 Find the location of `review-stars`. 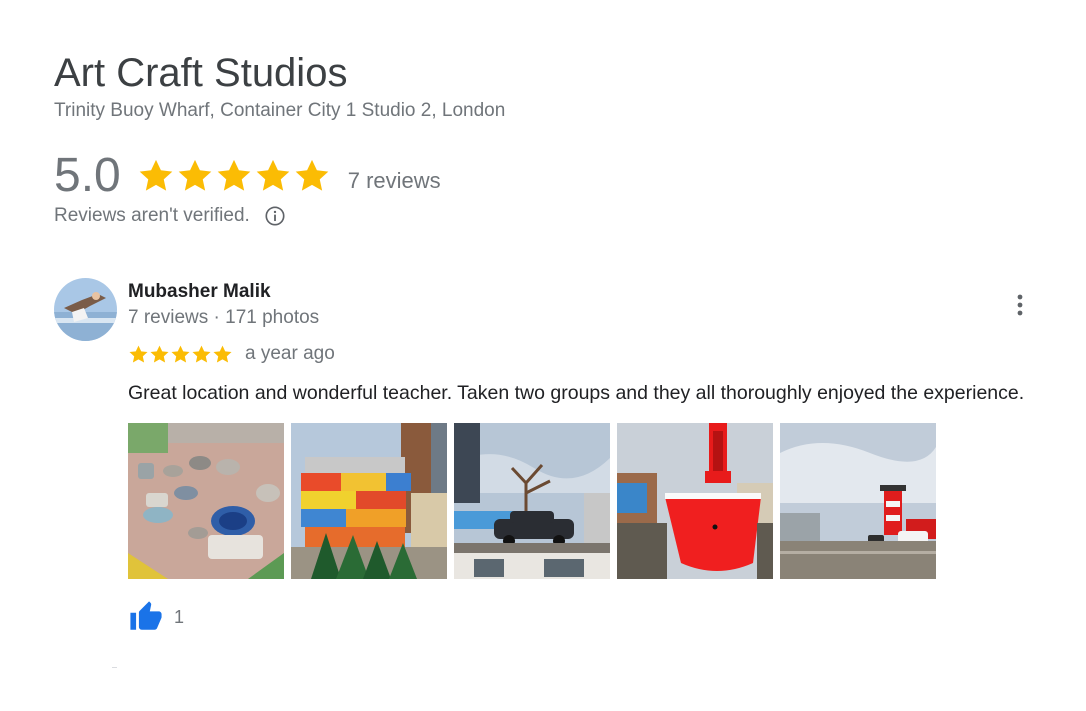

review-stars is located at coordinates (180, 354).